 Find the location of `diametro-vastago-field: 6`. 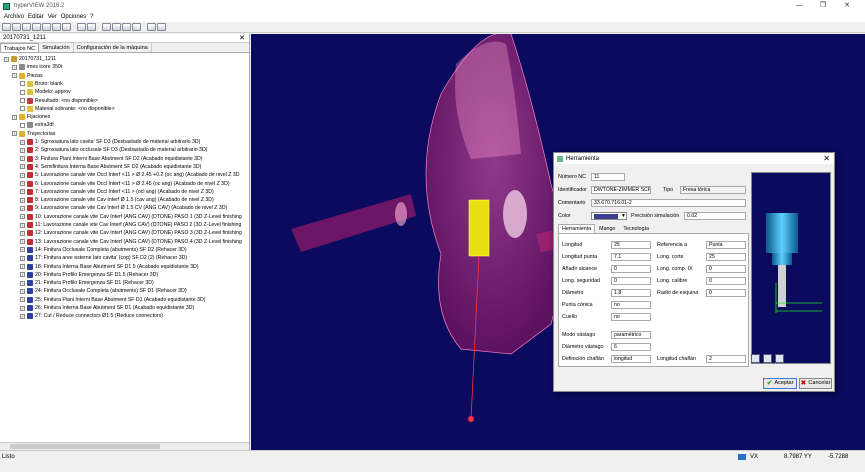

diametro-vastago-field: 6 is located at coordinates (631, 347).